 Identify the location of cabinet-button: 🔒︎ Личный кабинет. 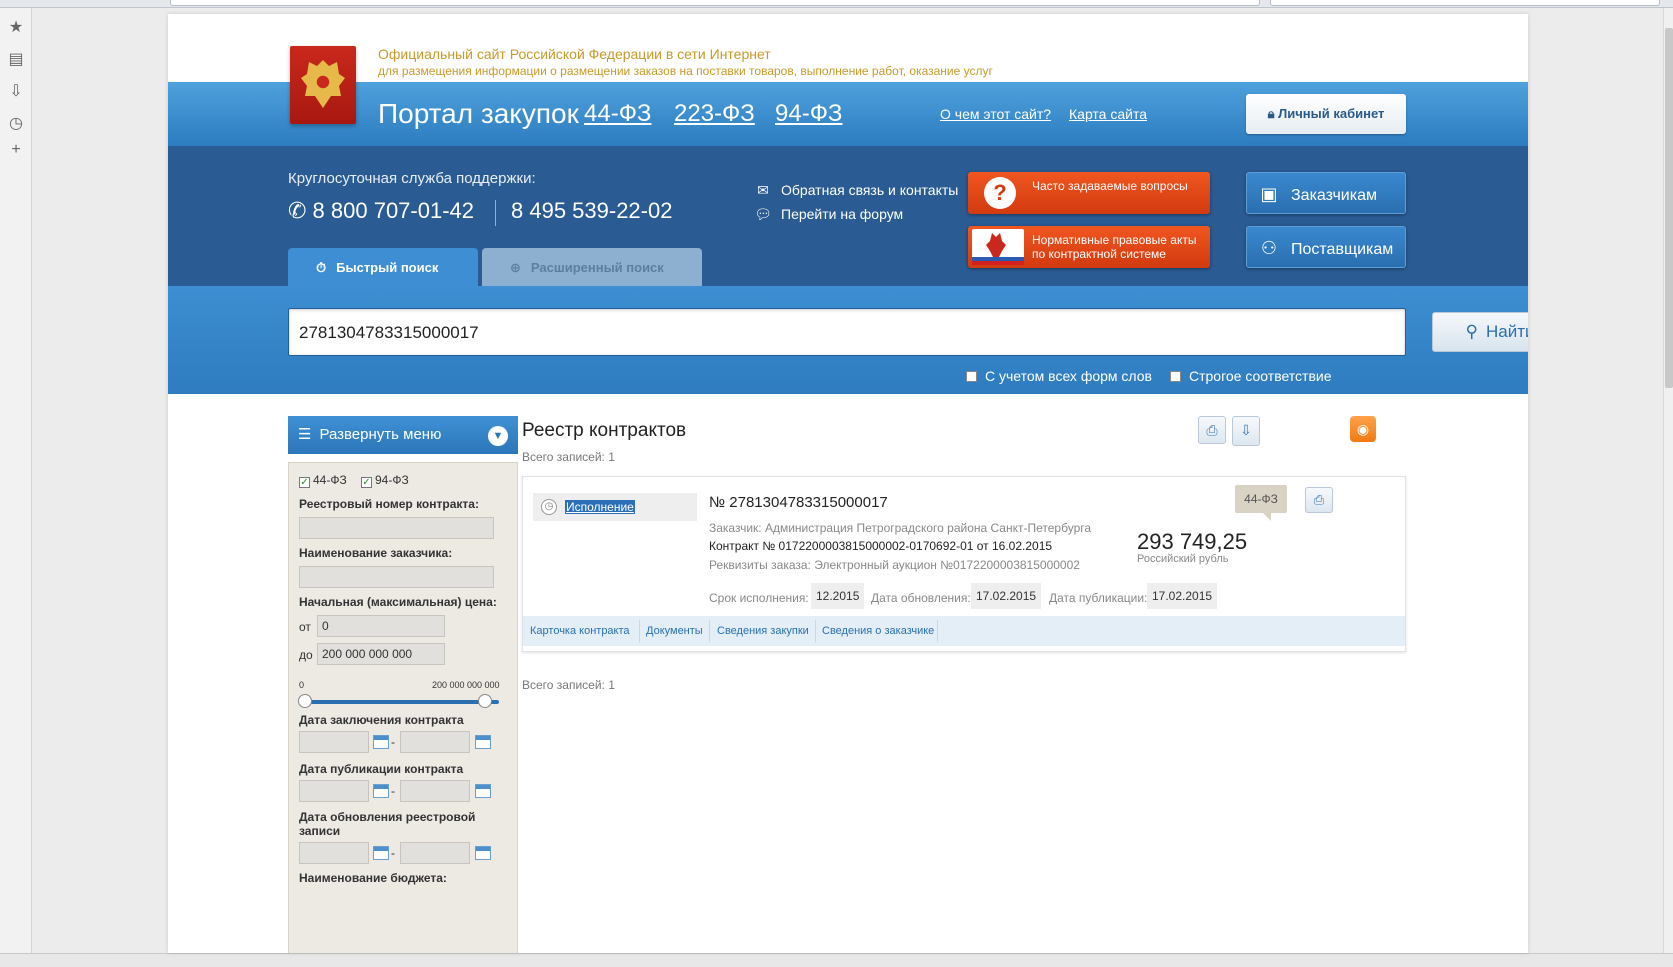
(1326, 114).